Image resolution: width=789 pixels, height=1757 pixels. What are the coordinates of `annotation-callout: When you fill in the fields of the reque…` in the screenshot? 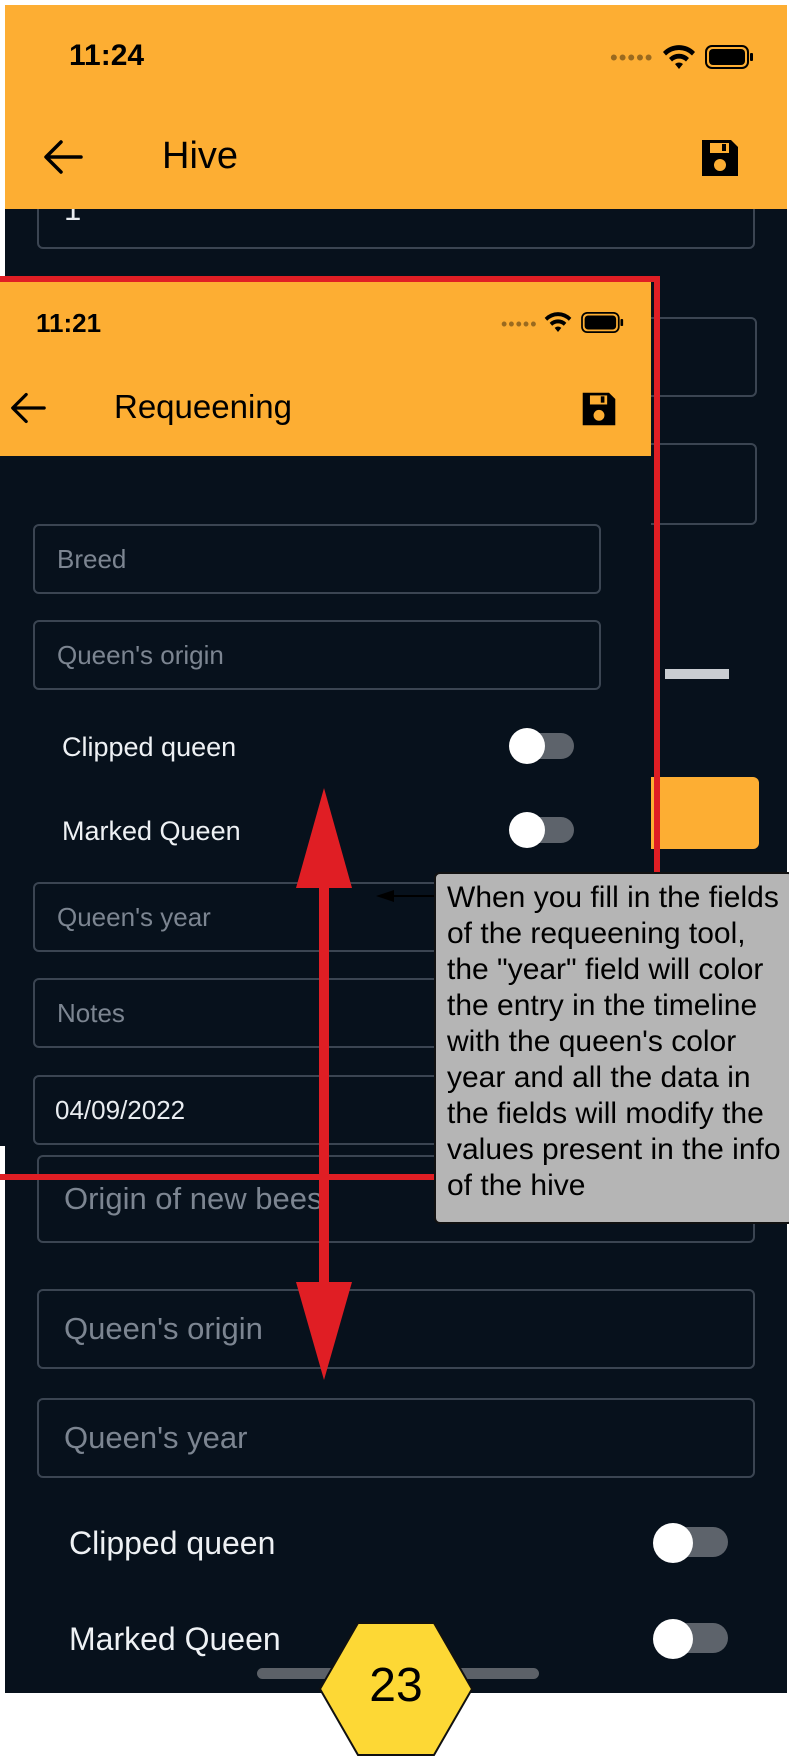 It's located at (611, 1048).